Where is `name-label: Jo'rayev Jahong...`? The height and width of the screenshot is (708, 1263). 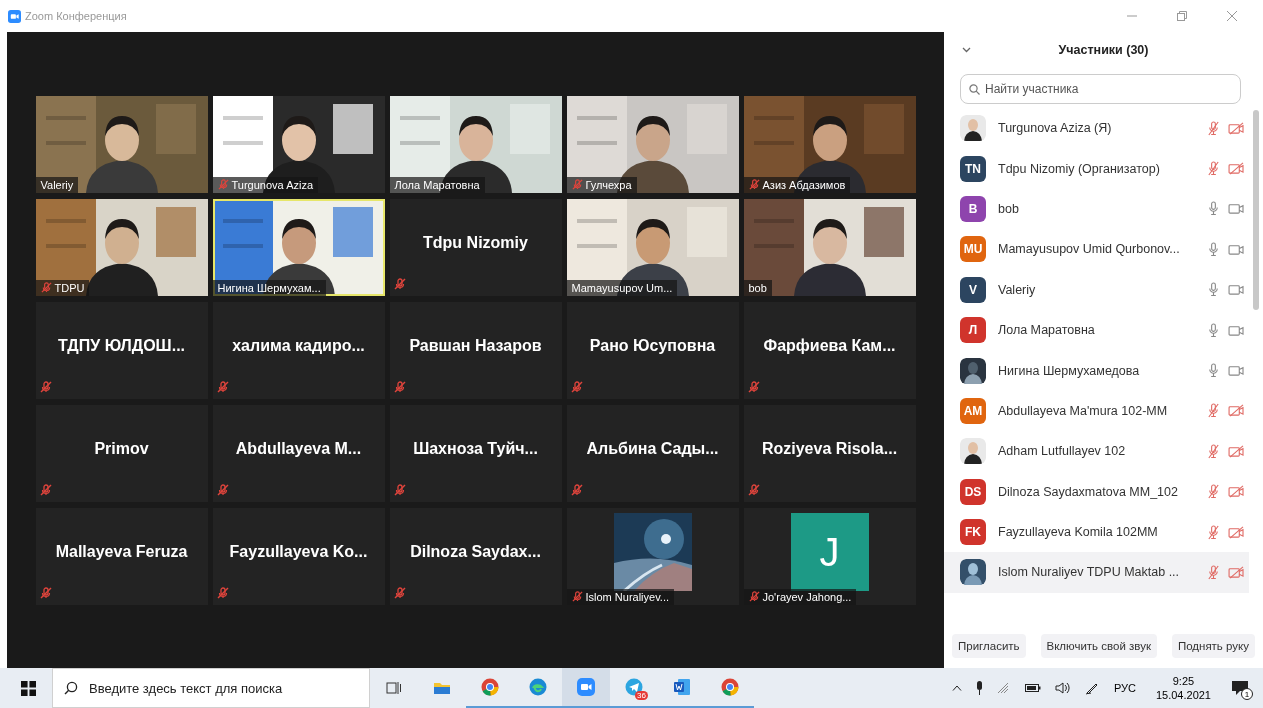
name-label: Jo'rayev Jahong... is located at coordinates (800, 596).